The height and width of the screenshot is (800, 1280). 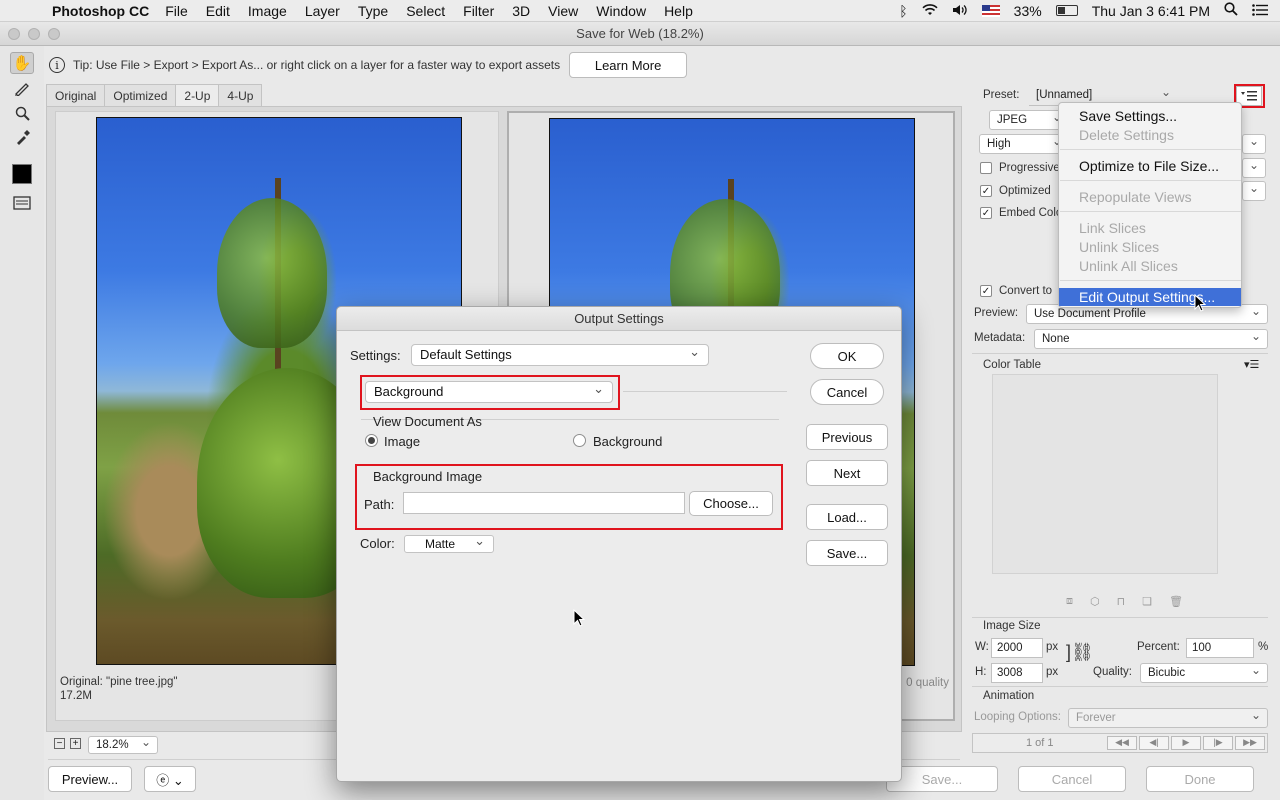 What do you see at coordinates (100, 11) in the screenshot?
I see `app-menu: Photoshop CC` at bounding box center [100, 11].